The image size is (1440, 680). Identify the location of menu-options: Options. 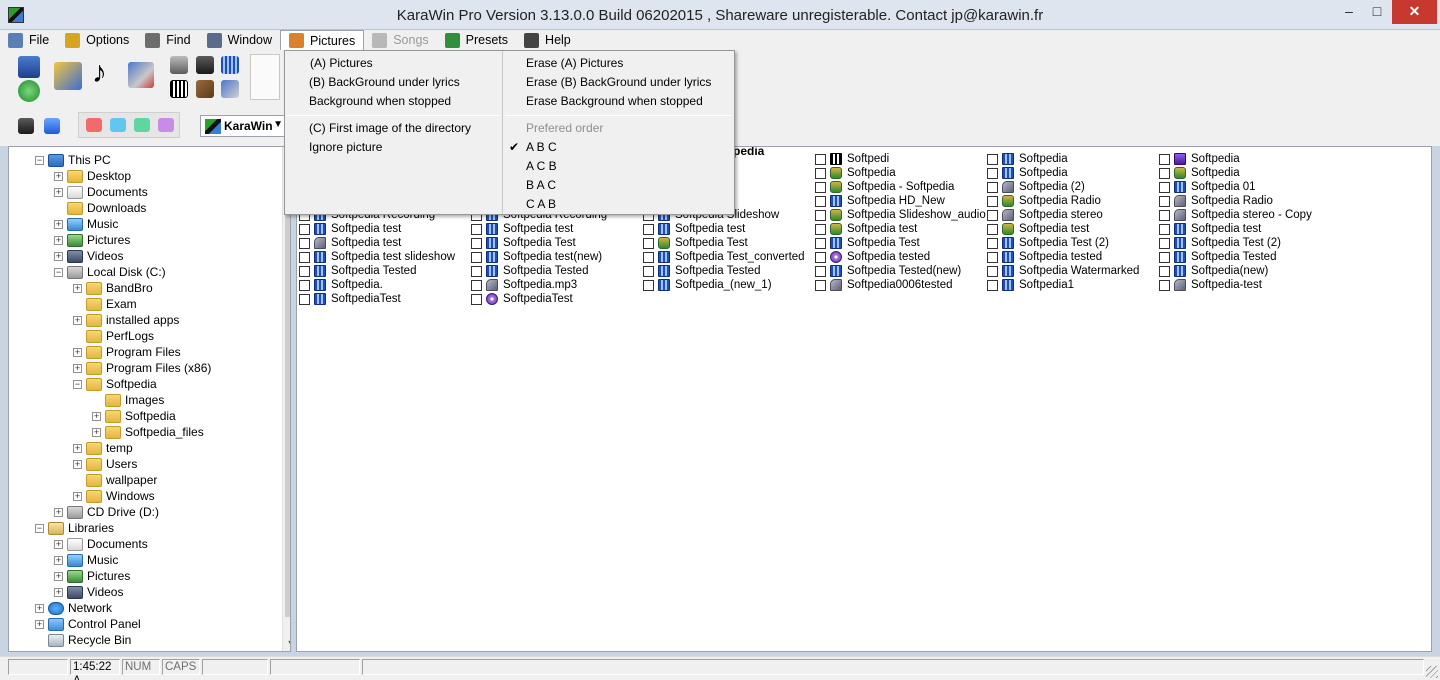
(97, 40).